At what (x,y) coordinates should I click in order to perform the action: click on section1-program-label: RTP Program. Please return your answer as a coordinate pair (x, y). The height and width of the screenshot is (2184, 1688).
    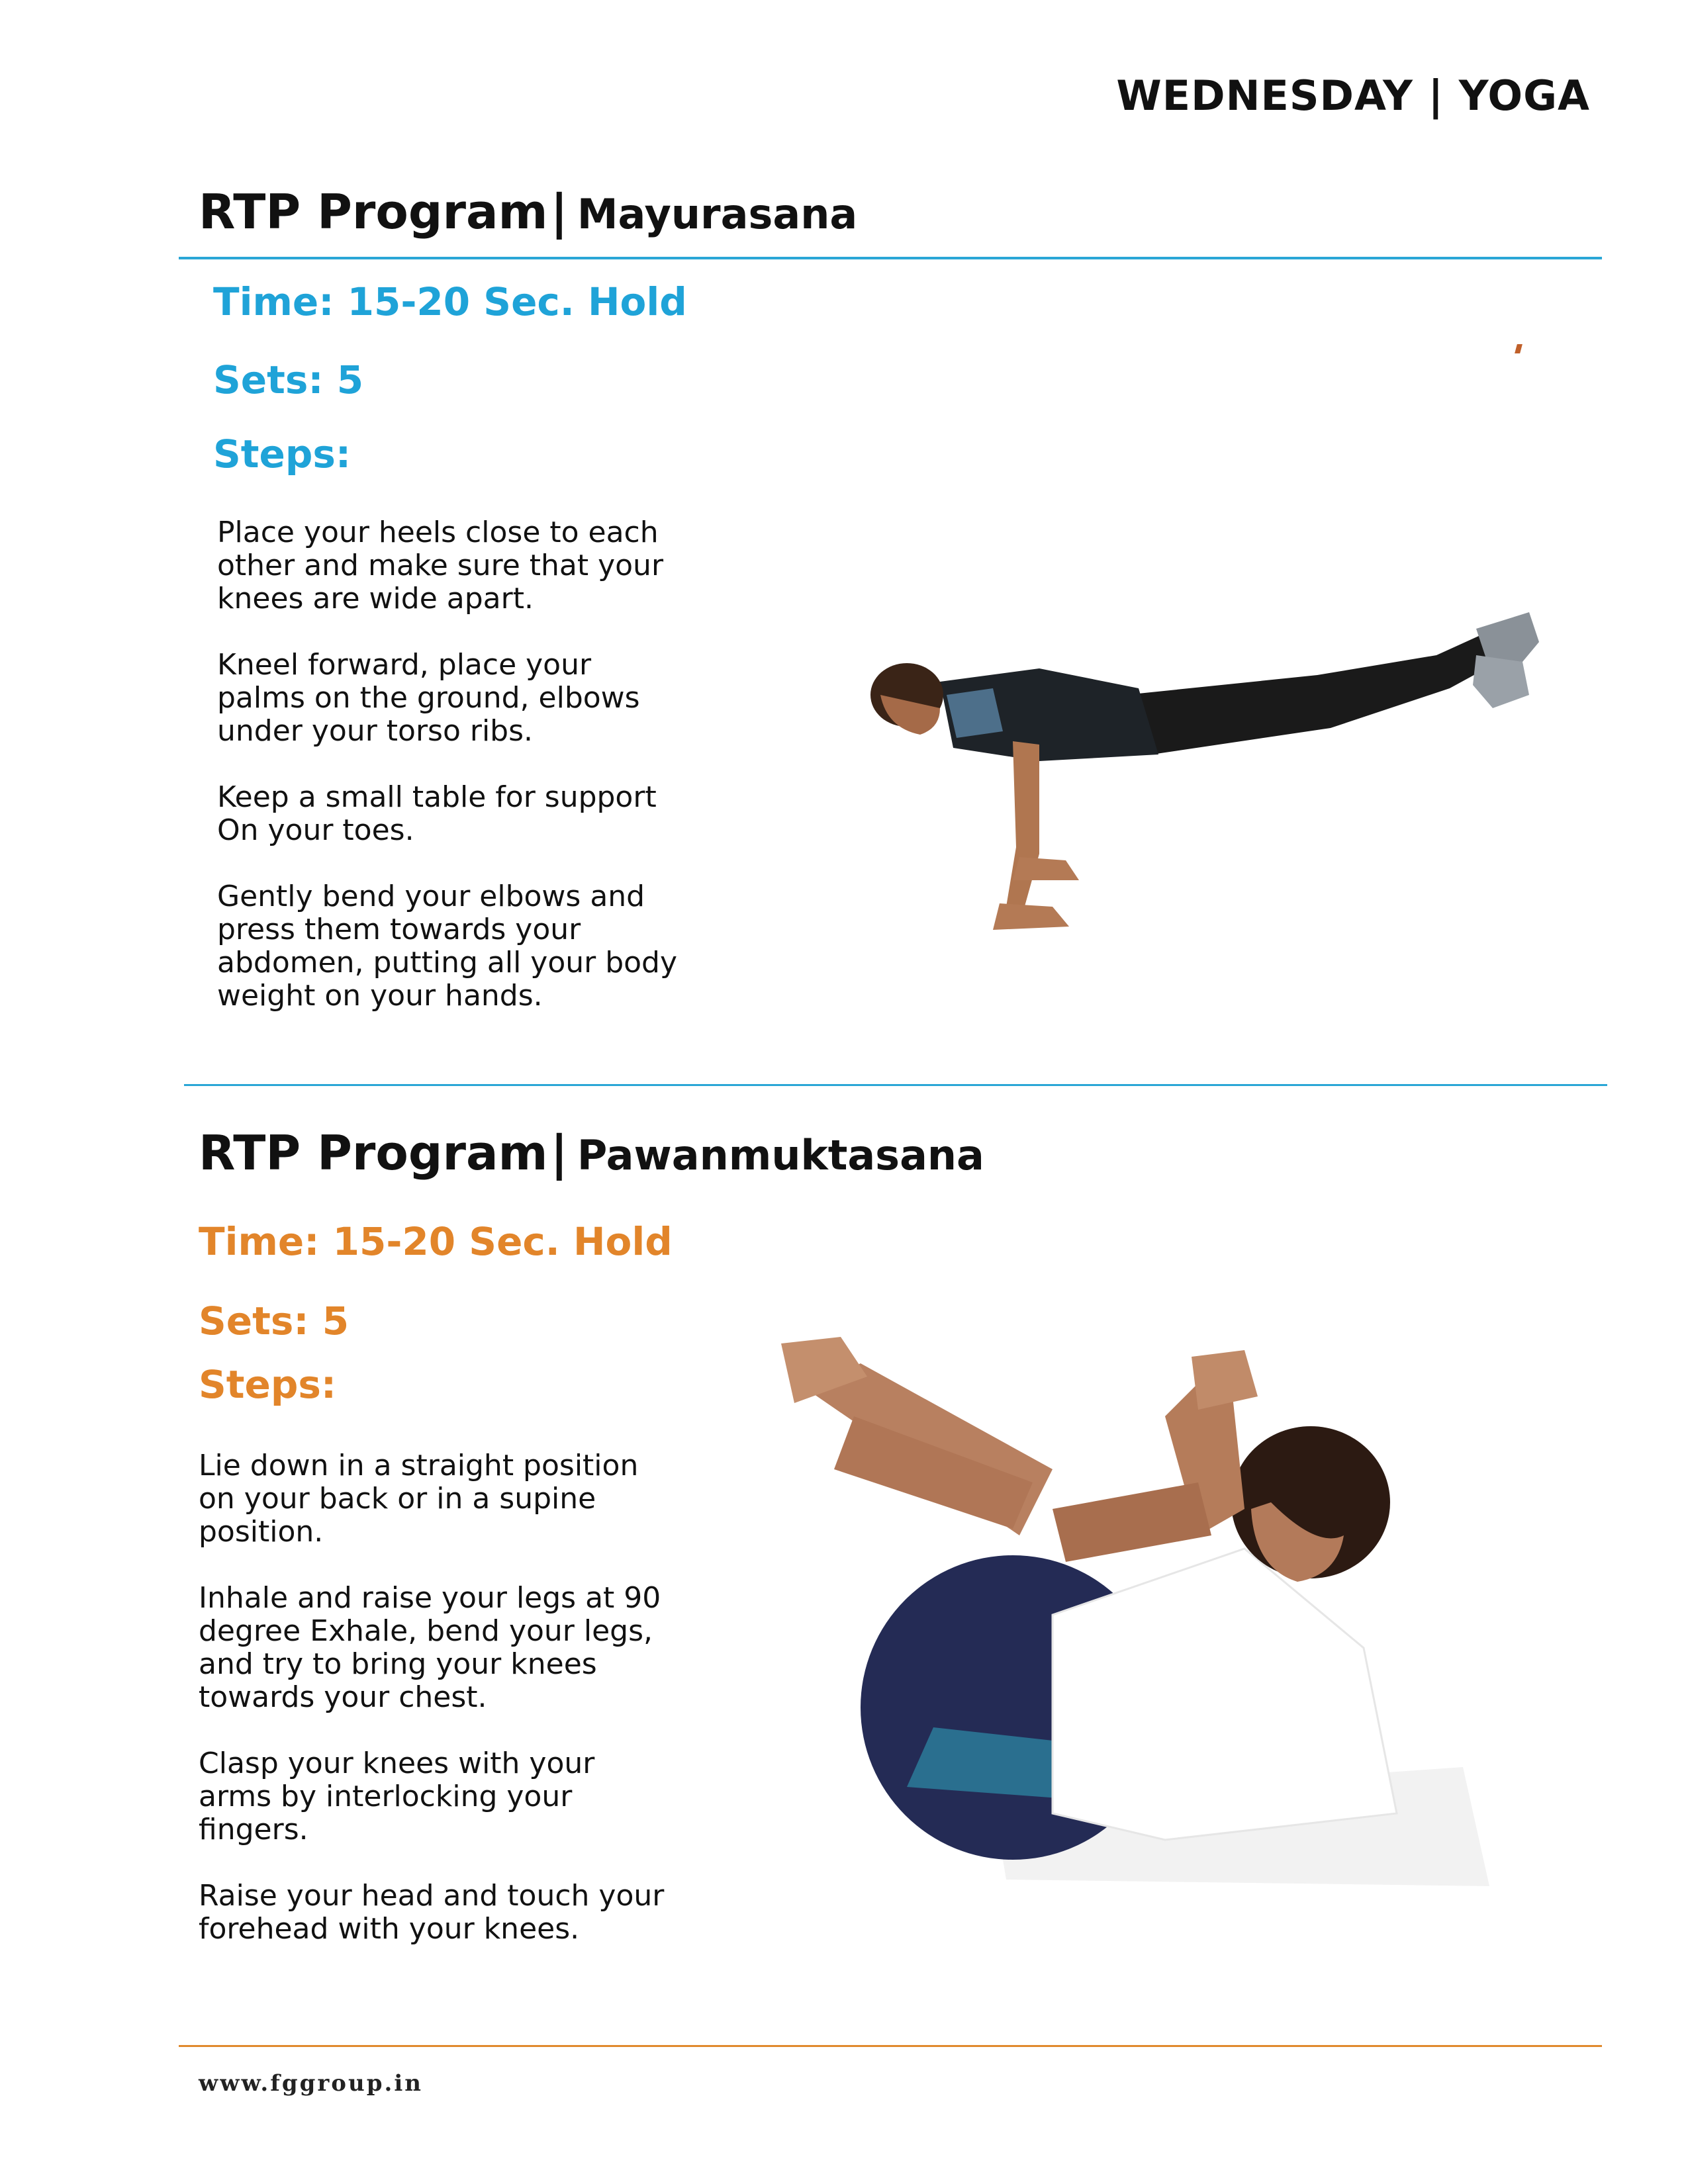
    Looking at the image, I should click on (373, 212).